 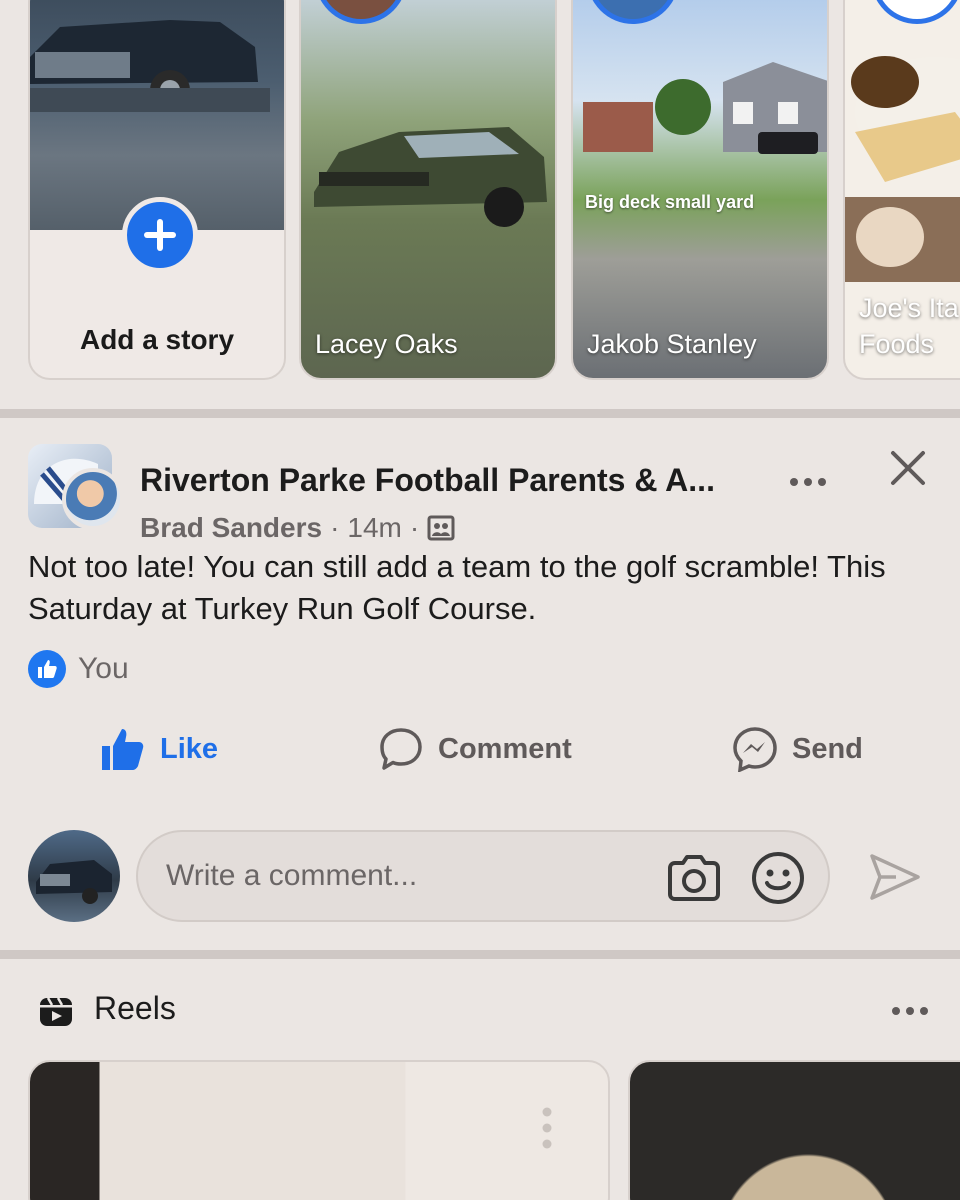 I want to click on story-name-line: Foods, so click(x=897, y=344).